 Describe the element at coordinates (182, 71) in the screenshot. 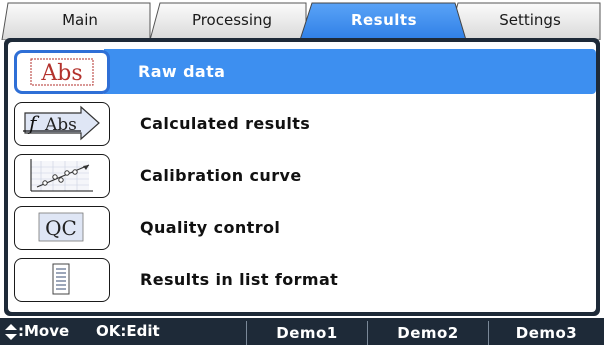

I see `menu-item-label: Raw data` at that location.